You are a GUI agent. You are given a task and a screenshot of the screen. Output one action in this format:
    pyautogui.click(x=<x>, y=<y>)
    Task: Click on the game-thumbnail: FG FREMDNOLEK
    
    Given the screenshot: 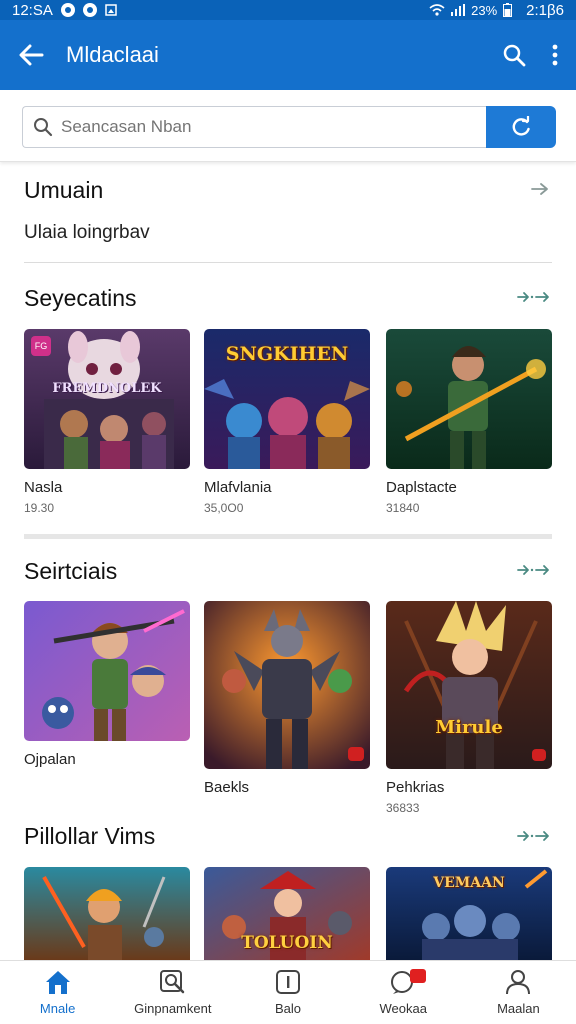 What is the action you would take?
    pyautogui.click(x=107, y=399)
    